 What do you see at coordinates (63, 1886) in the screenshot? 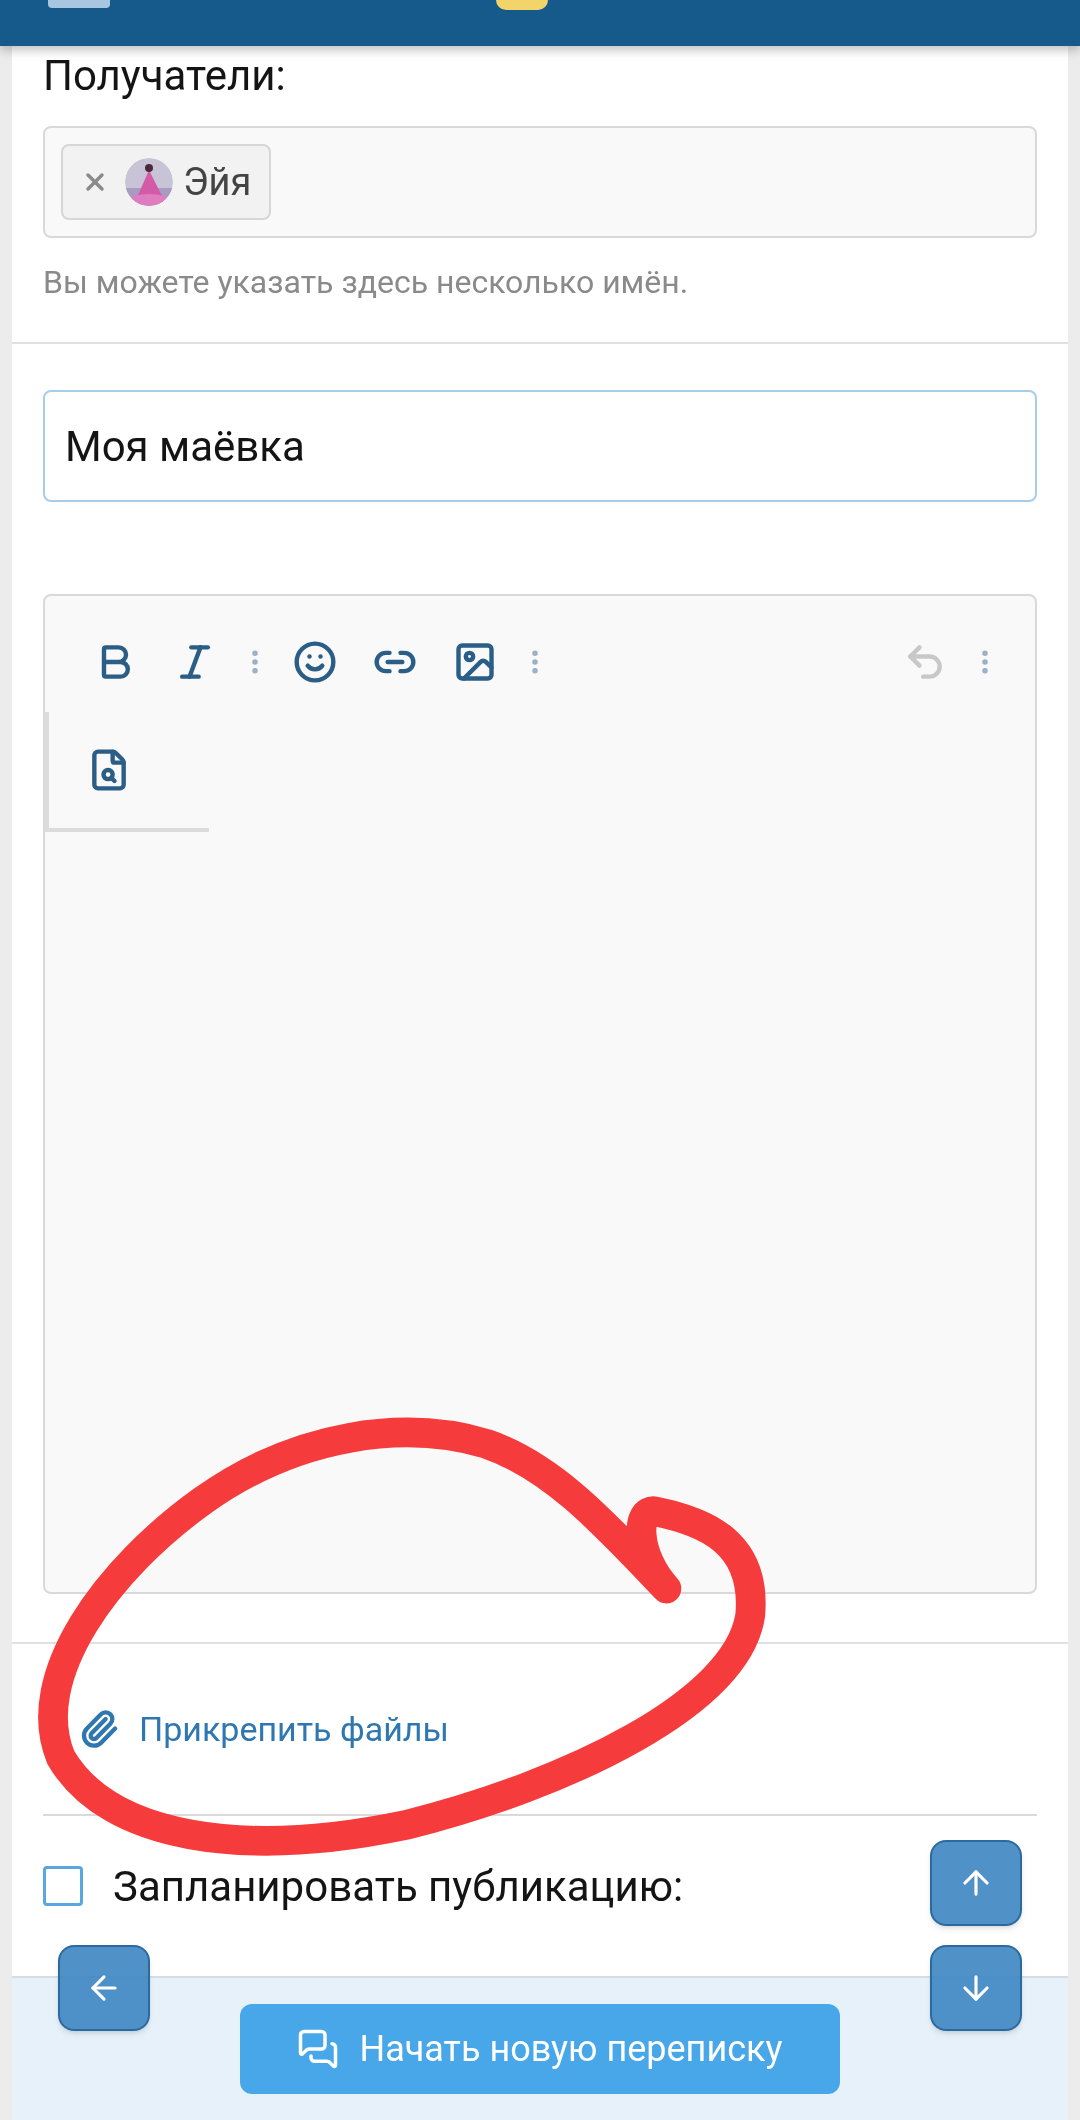
I see `schedule-checkbox` at bounding box center [63, 1886].